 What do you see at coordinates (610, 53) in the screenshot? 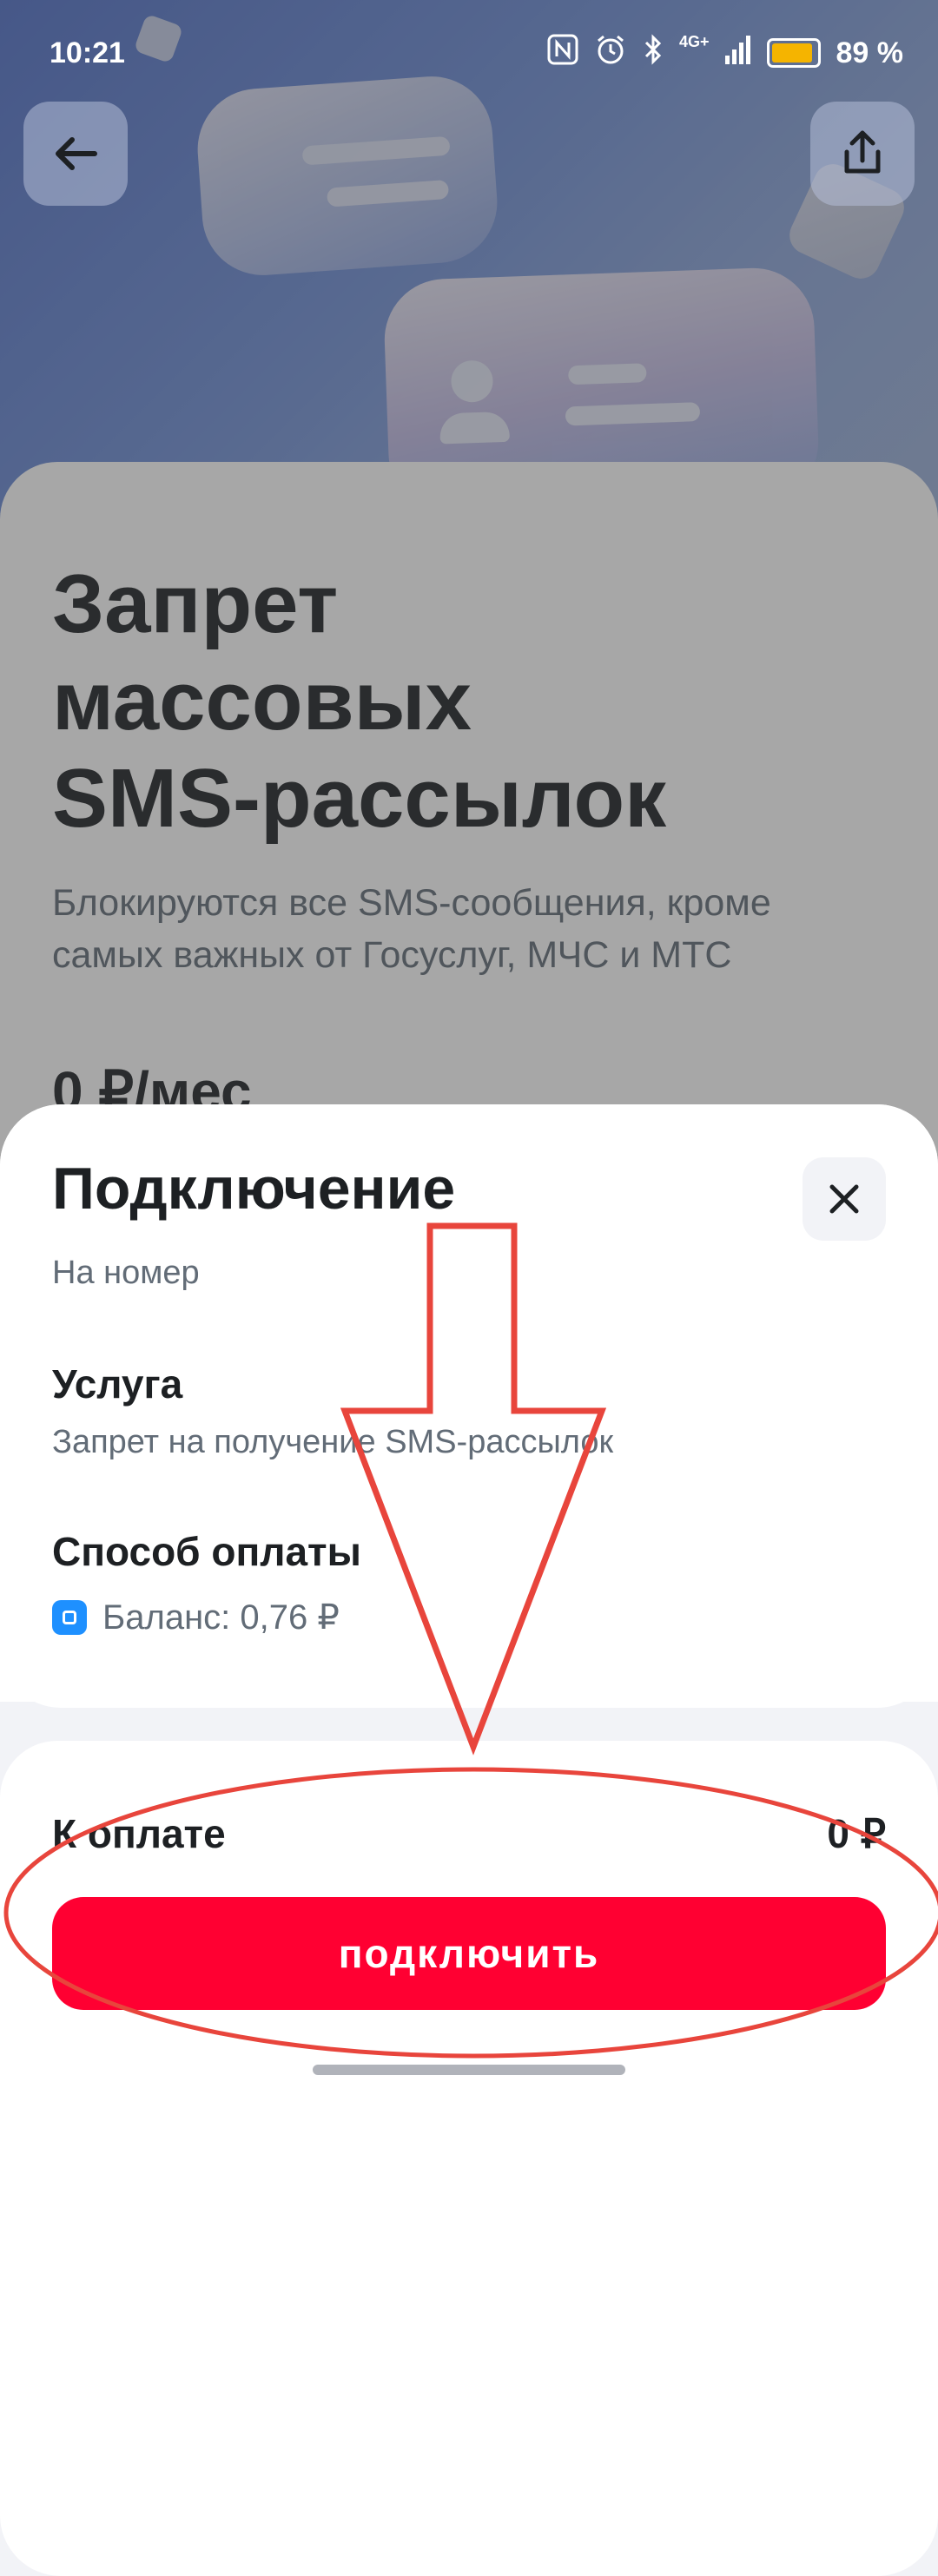
I see `alarm-icon` at bounding box center [610, 53].